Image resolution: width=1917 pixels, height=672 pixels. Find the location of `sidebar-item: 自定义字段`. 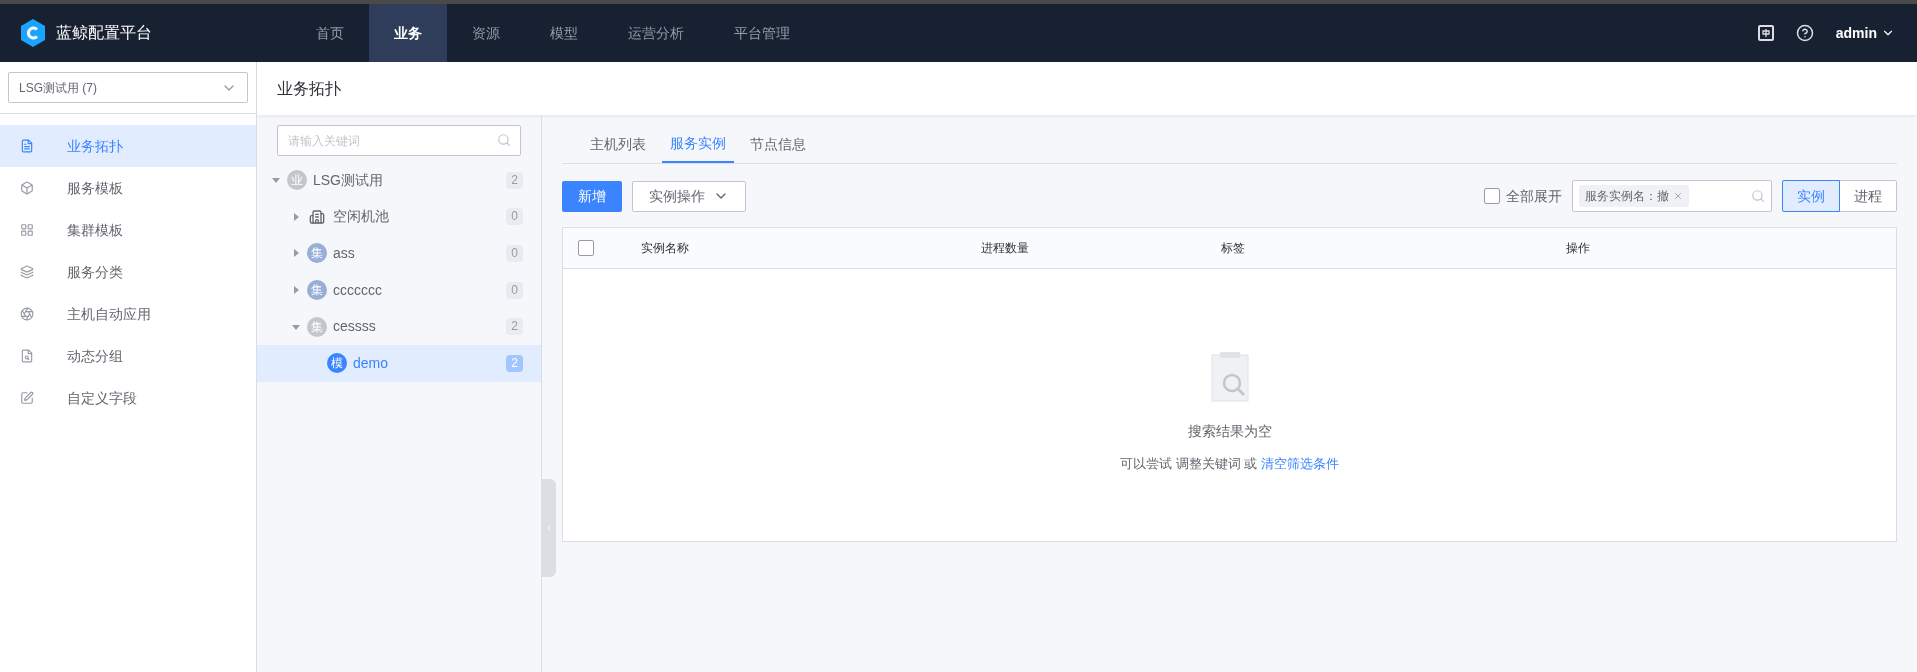

sidebar-item: 自定义字段 is located at coordinates (128, 398).